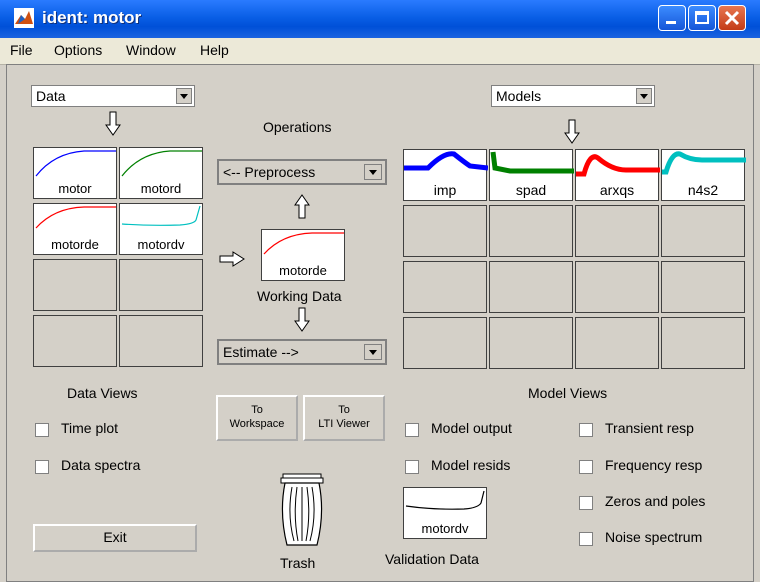  What do you see at coordinates (298, 563) in the screenshot?
I see `trash-label: Trash` at bounding box center [298, 563].